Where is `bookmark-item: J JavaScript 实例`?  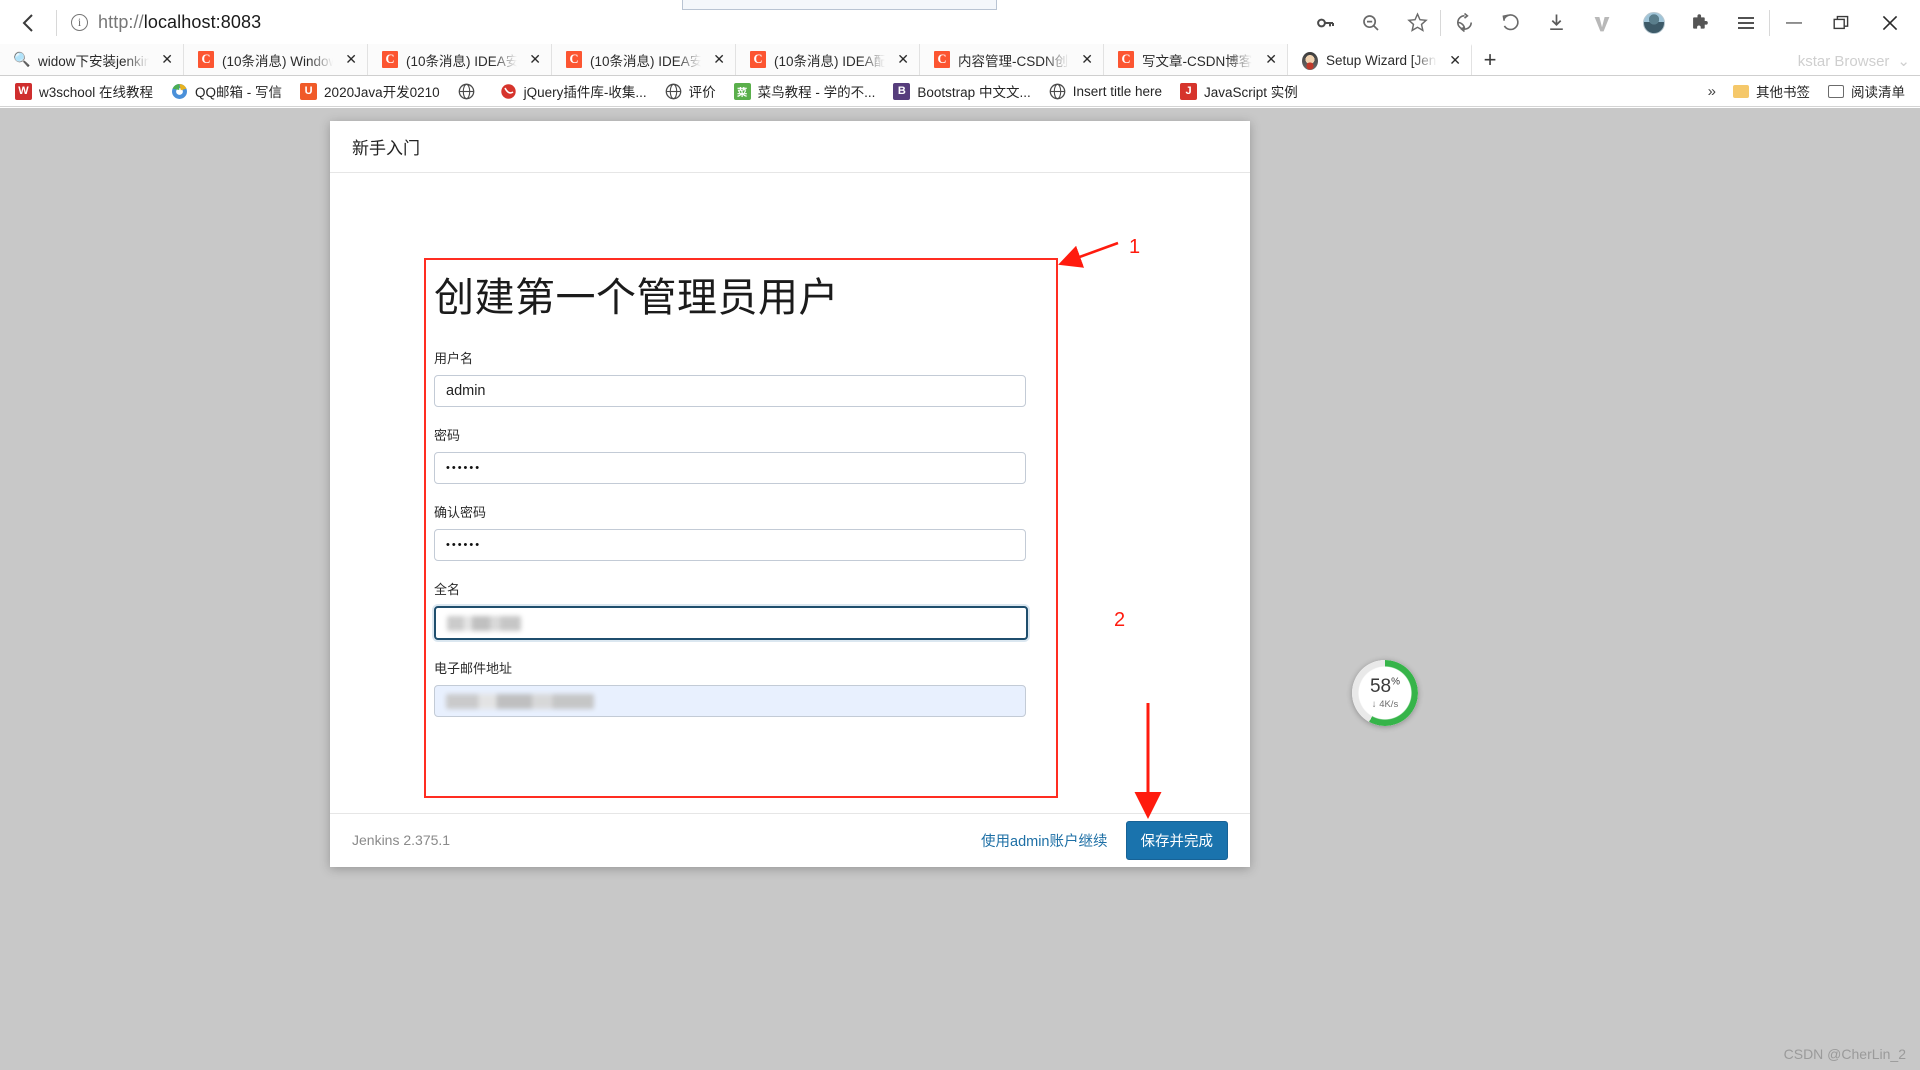
bookmark-item: J JavaScript 实例 is located at coordinates (1239, 91).